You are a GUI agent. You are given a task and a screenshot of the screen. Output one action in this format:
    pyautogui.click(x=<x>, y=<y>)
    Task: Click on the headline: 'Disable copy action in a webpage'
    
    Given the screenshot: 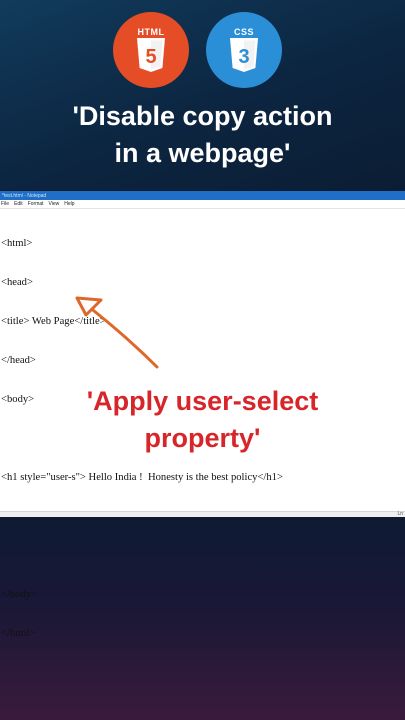 What is the action you would take?
    pyautogui.click(x=202, y=135)
    